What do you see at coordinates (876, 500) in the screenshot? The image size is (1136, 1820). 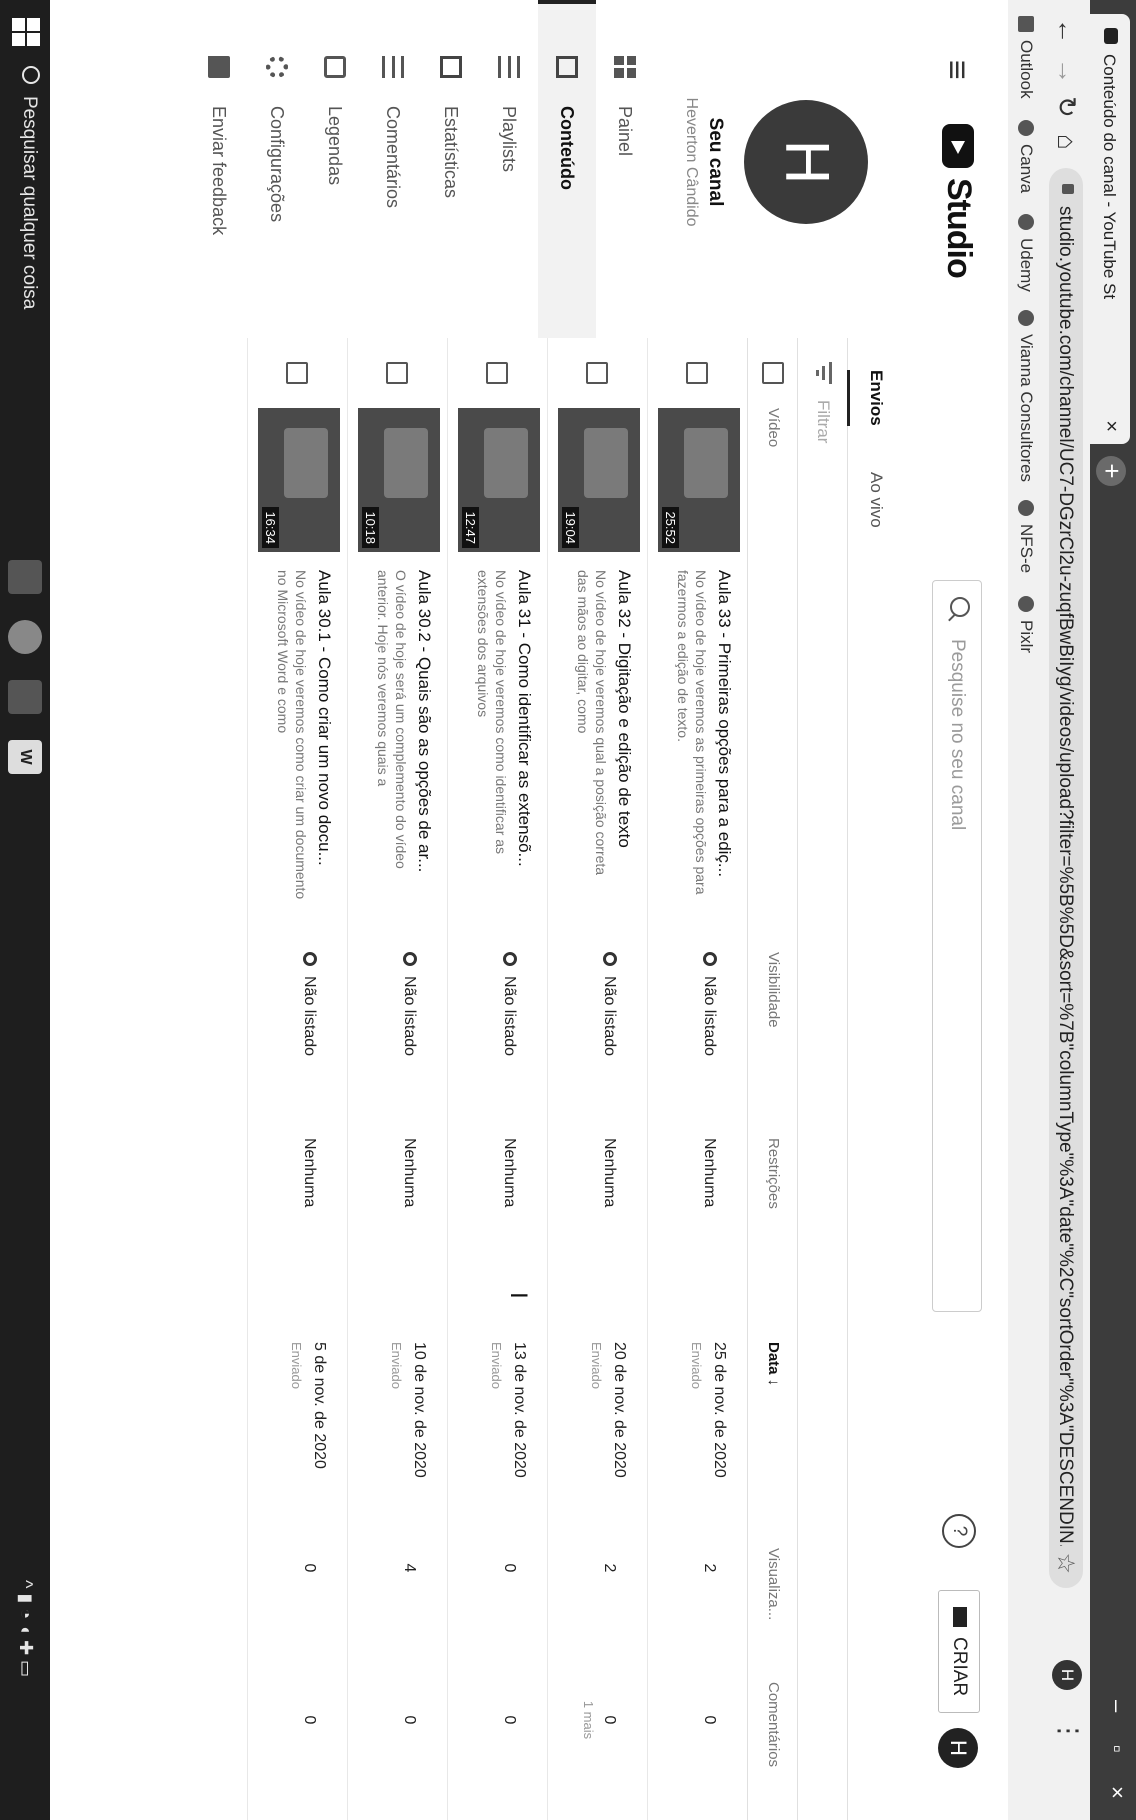 I see `tab-ao-vivo: Ao vivo` at bounding box center [876, 500].